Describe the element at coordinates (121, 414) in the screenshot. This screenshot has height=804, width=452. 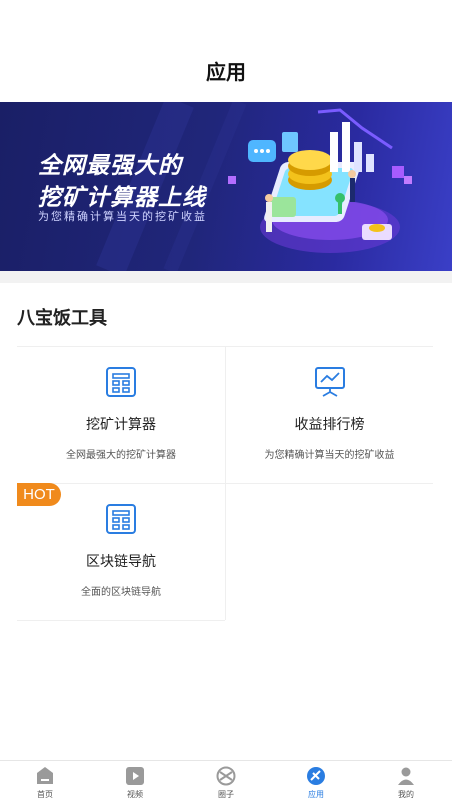
I see `tool-mining-calculator: 挖矿计算器 全网最强大的挖矿计算器` at that location.